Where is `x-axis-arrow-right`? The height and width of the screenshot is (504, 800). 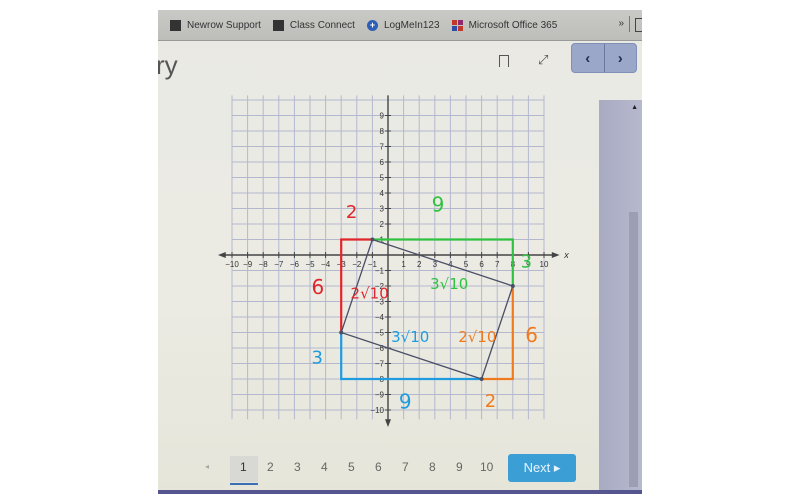 x-axis-arrow-right is located at coordinates (555, 255).